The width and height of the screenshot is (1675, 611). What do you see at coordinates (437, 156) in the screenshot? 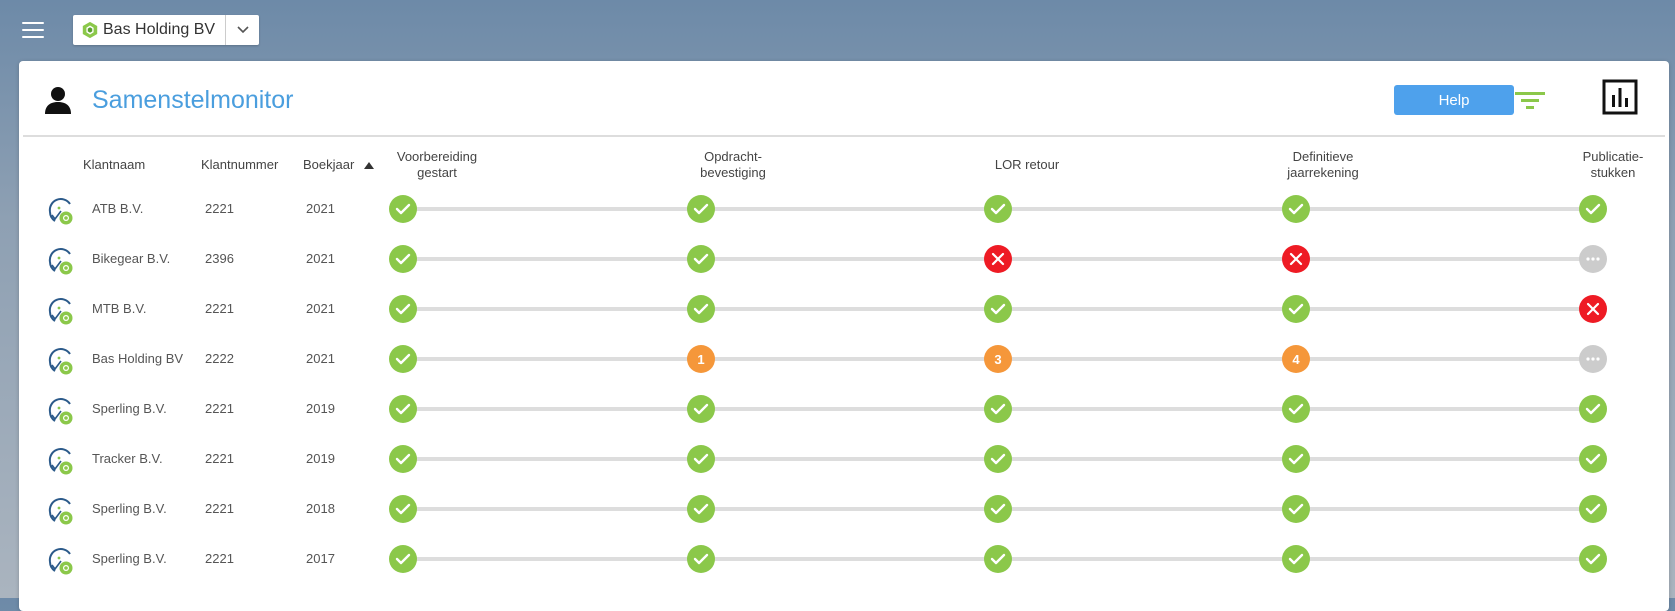
I see `column-header-voorbereiding-line1: Voorbereiding` at bounding box center [437, 156].